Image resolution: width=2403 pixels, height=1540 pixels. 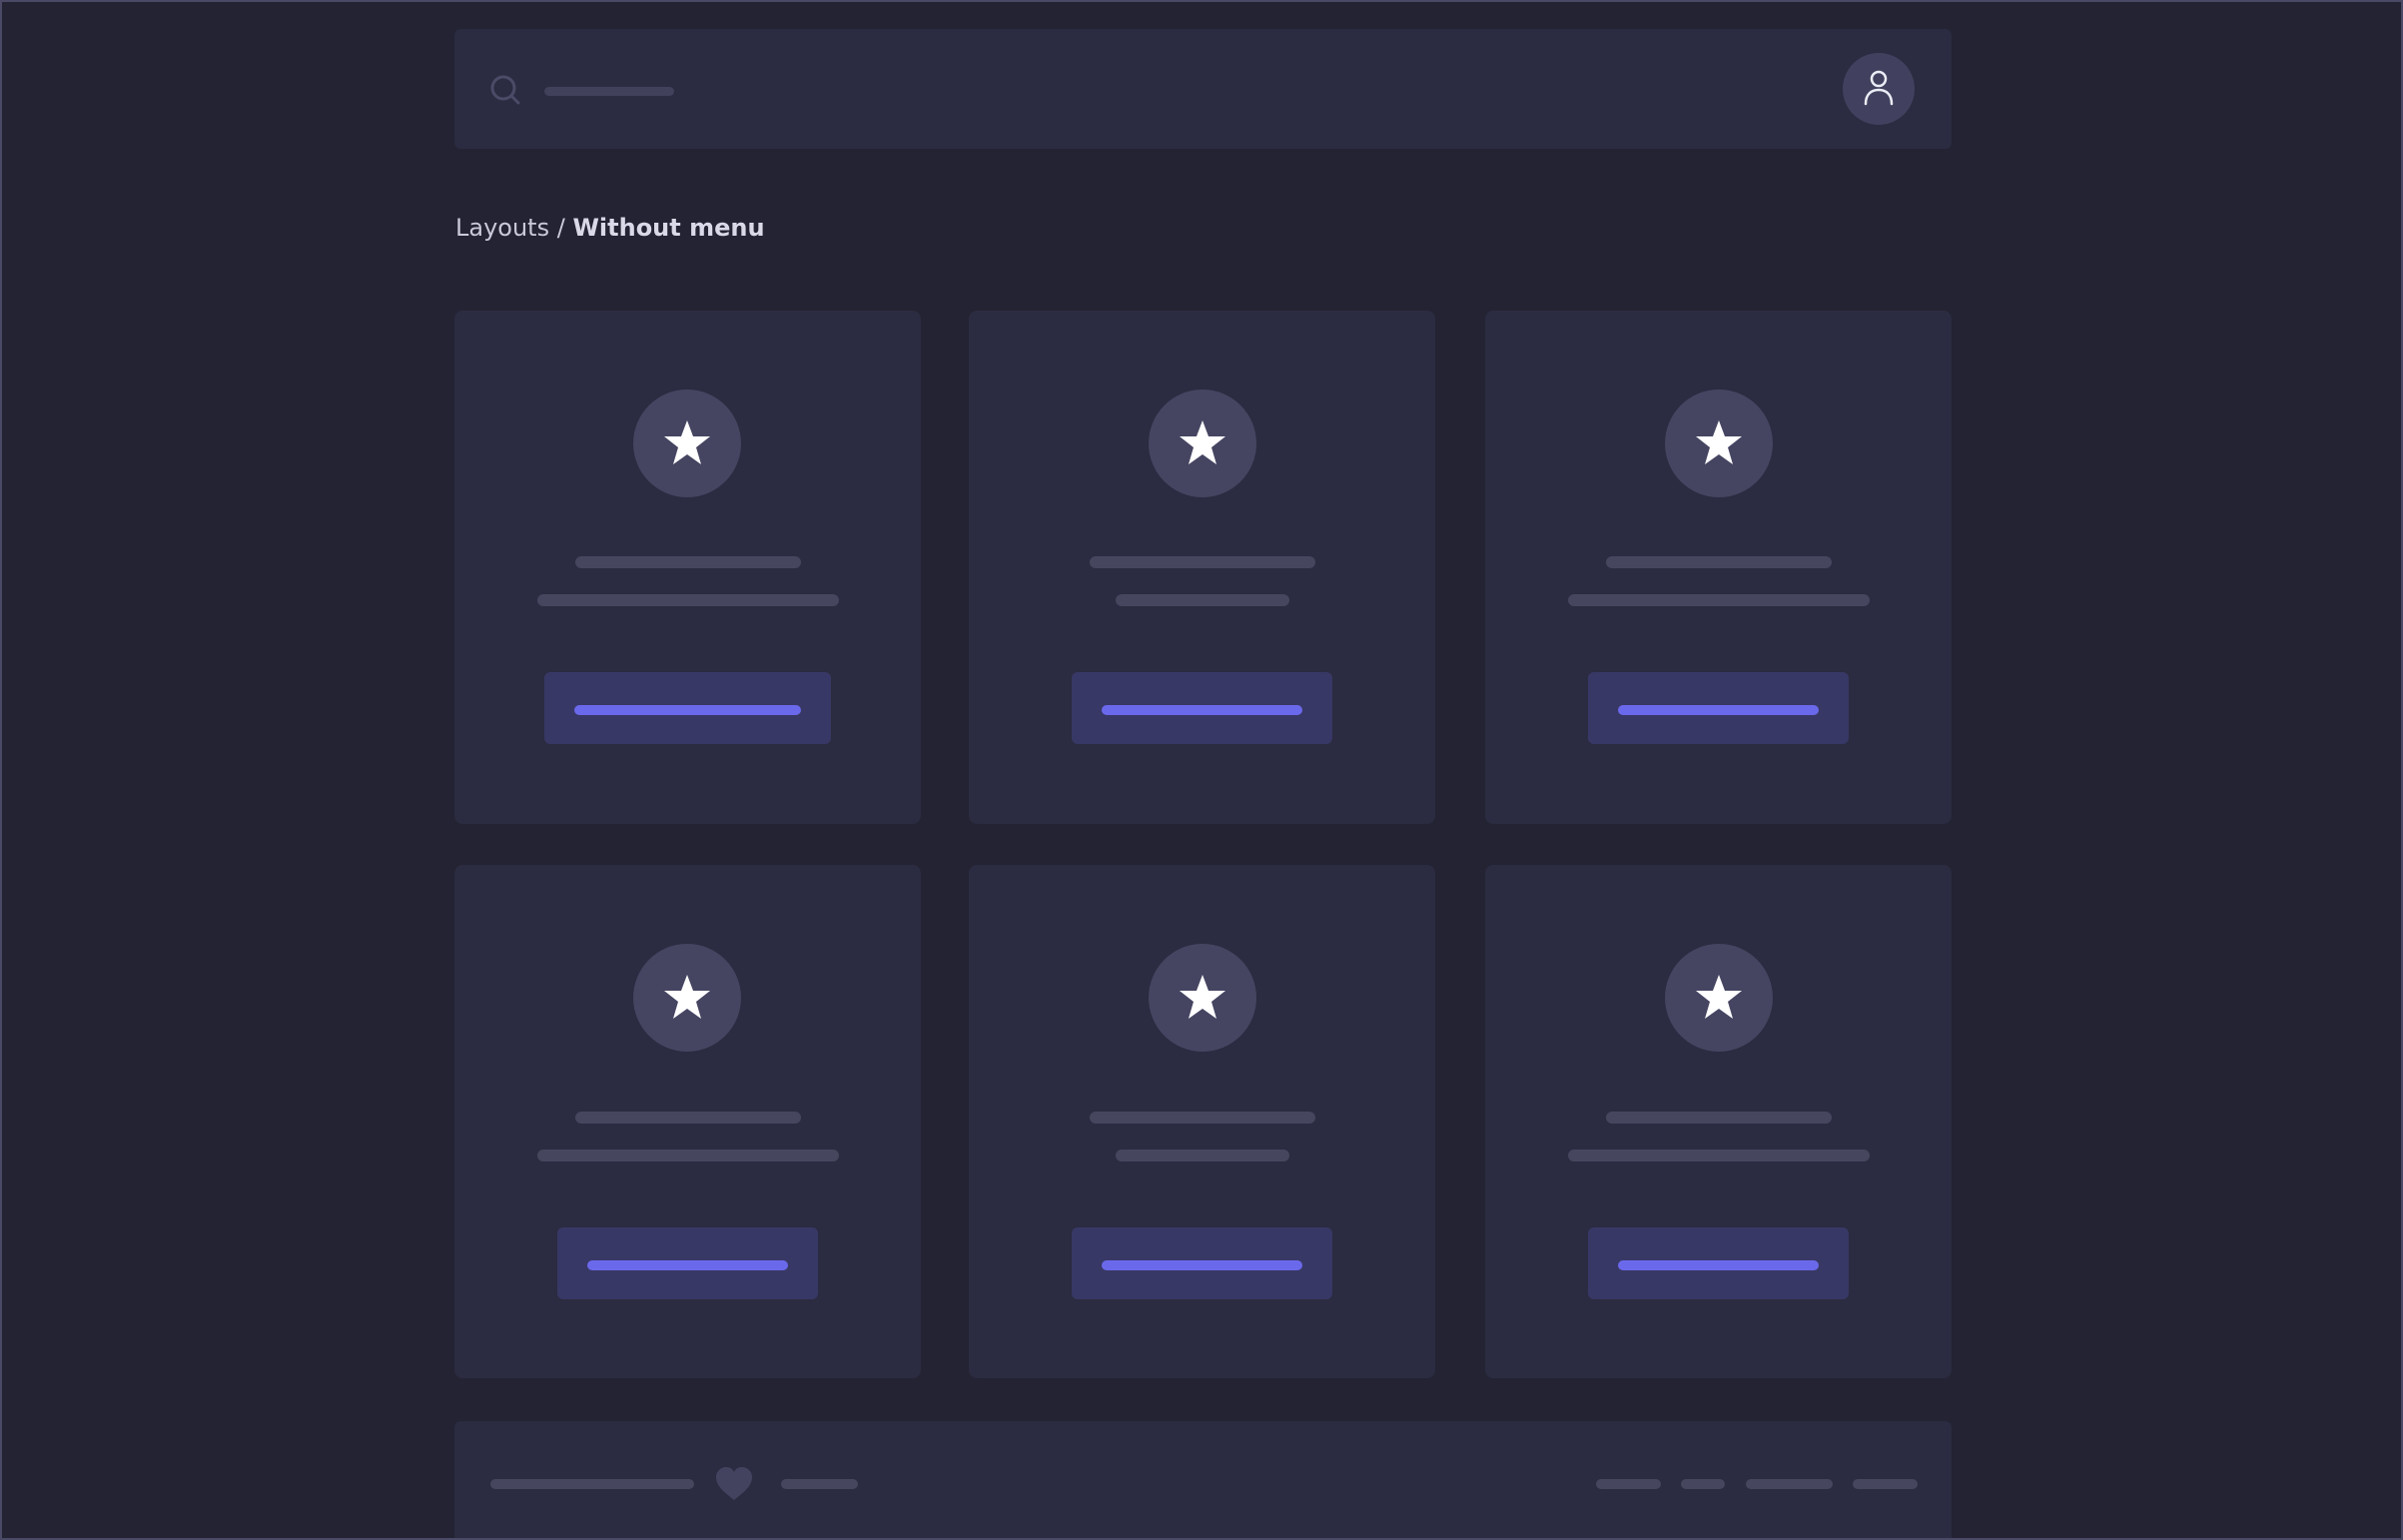 What do you see at coordinates (669, 228) in the screenshot?
I see `breadcrumb-current: Without menu` at bounding box center [669, 228].